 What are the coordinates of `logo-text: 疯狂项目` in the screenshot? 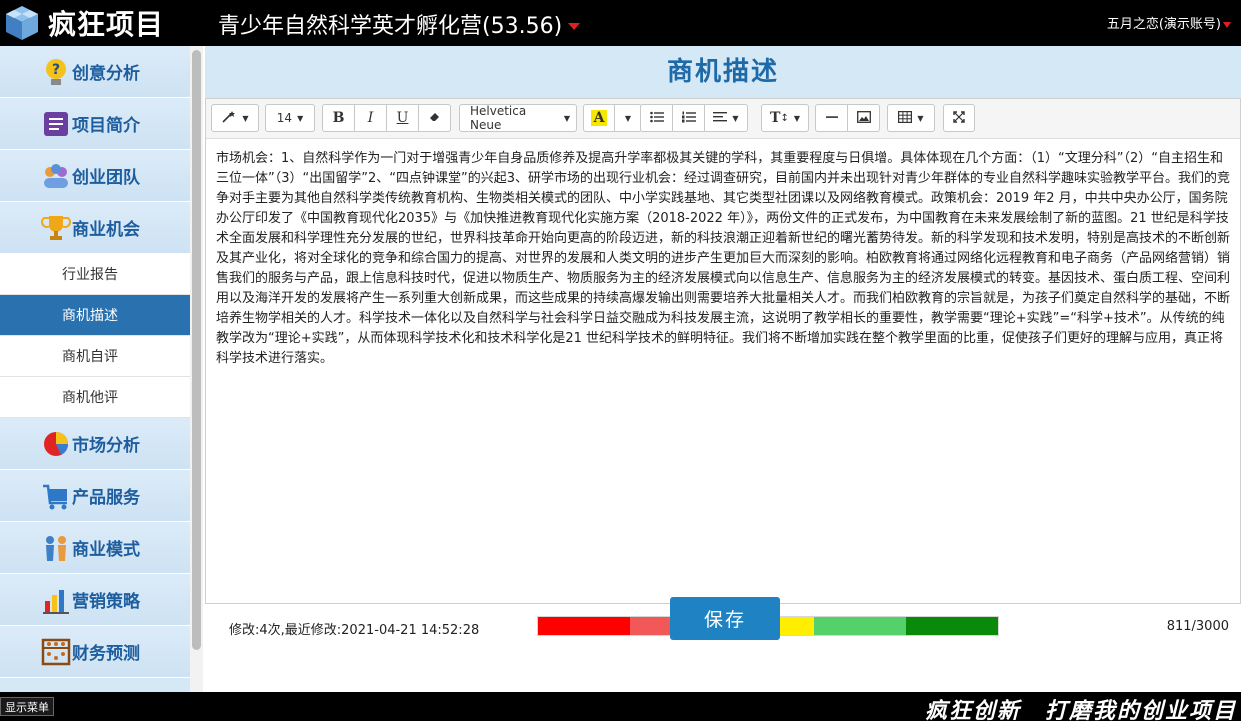 It's located at (106, 24).